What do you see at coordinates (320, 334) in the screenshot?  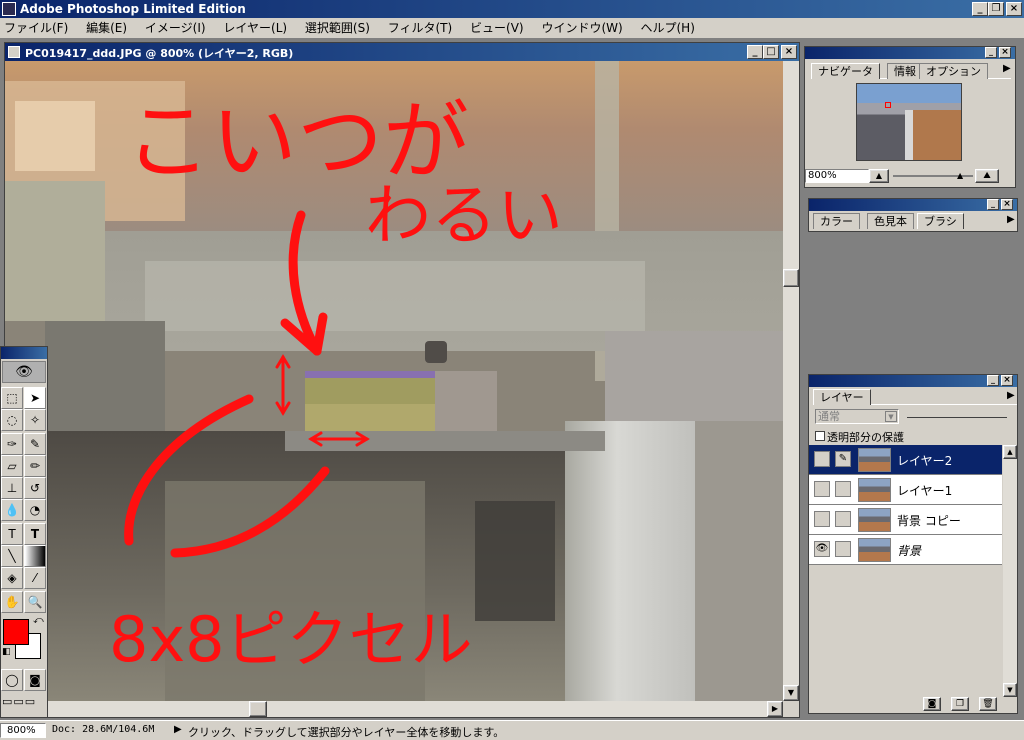 I see `annotation-arrow-head-right` at bounding box center [320, 334].